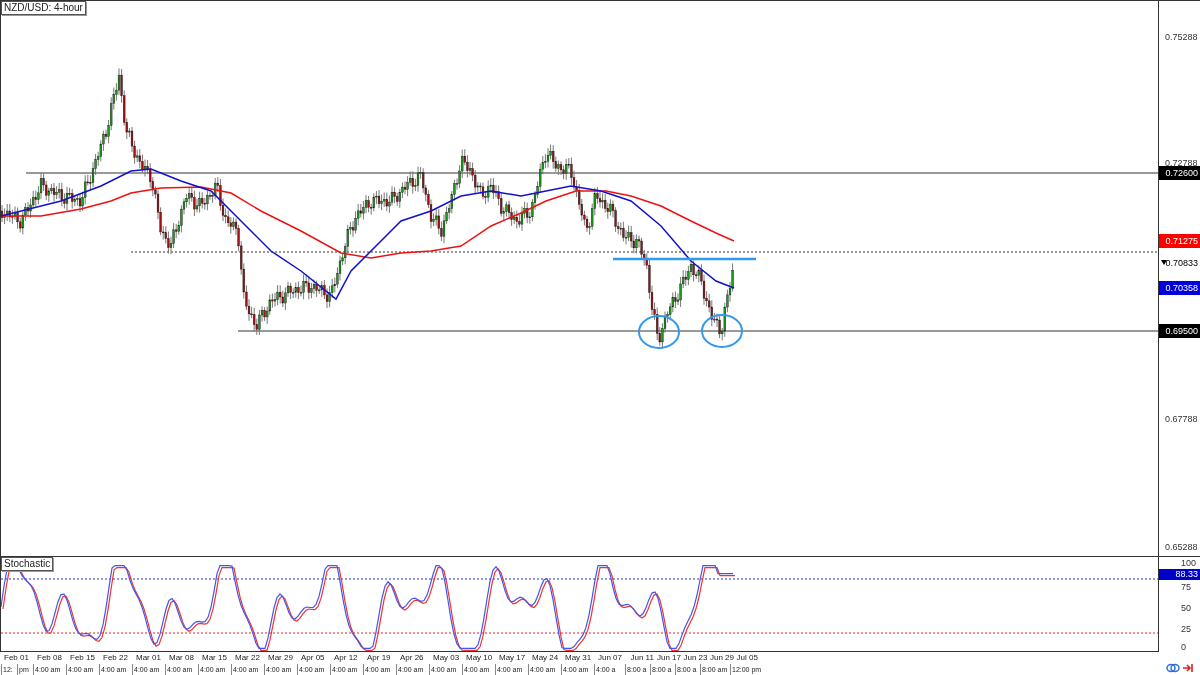 The image size is (1200, 675). What do you see at coordinates (27, 564) in the screenshot?
I see `indicator-title: Stochastic` at bounding box center [27, 564].